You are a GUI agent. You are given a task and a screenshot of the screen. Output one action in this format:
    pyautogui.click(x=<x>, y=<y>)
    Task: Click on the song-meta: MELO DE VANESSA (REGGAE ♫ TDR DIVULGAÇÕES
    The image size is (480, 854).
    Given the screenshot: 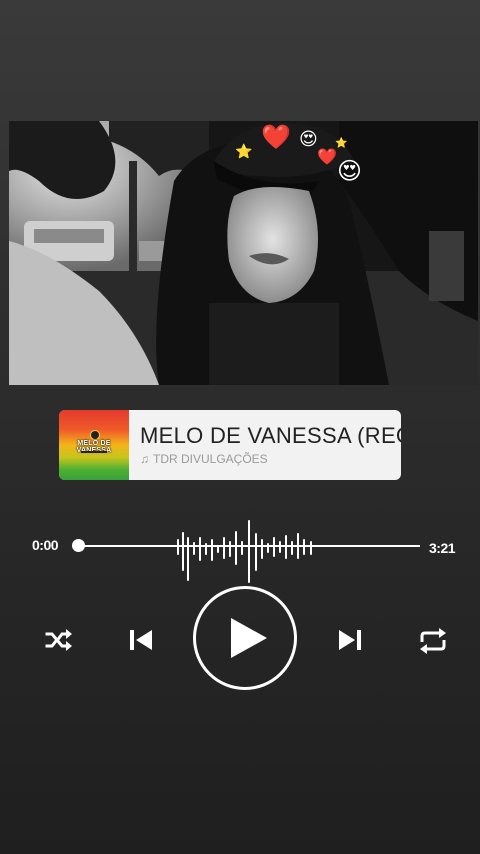 What is the action you would take?
    pyautogui.click(x=265, y=445)
    